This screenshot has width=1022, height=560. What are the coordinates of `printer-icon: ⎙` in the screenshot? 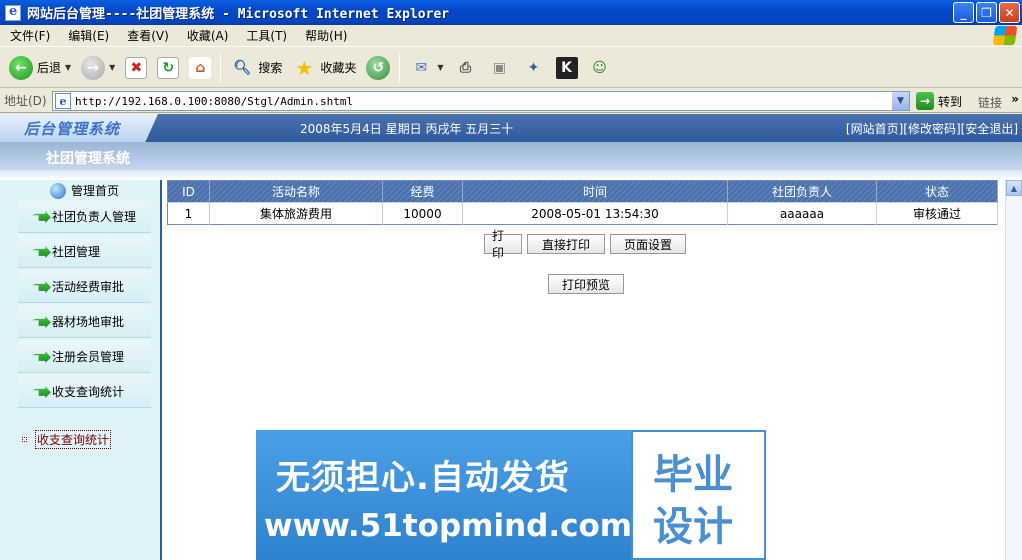 It's located at (465, 67).